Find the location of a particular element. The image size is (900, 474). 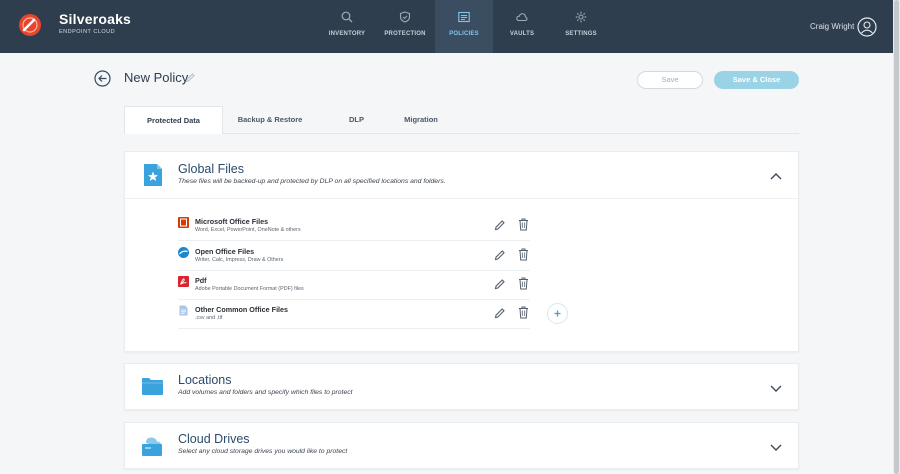

brand-name: Silveroaks is located at coordinates (95, 19).